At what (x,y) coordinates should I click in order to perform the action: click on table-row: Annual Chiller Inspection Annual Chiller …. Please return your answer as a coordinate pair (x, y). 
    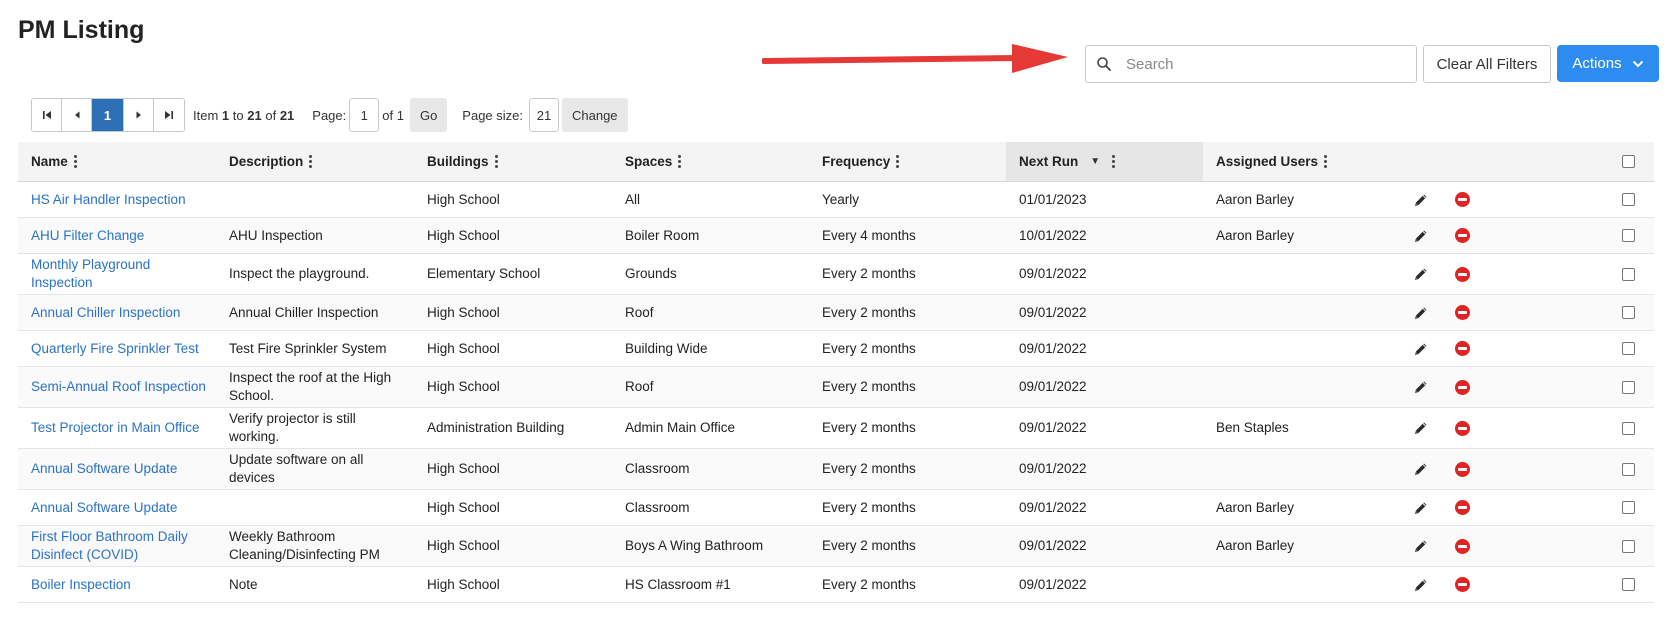
    Looking at the image, I should click on (836, 313).